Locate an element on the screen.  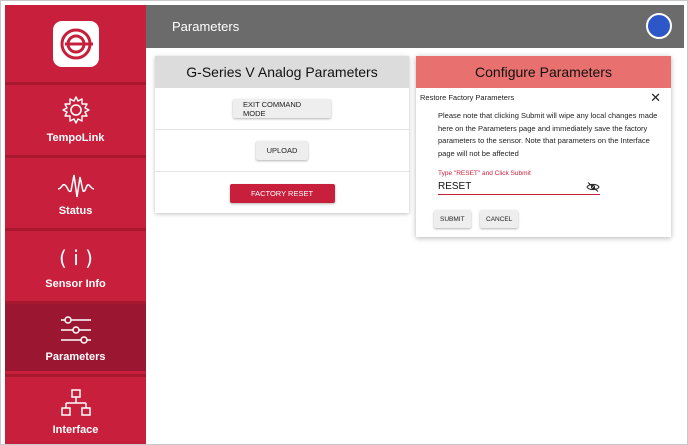
sidebar-item-sensor-info: ( i ) Sensor Info is located at coordinates (75, 263).